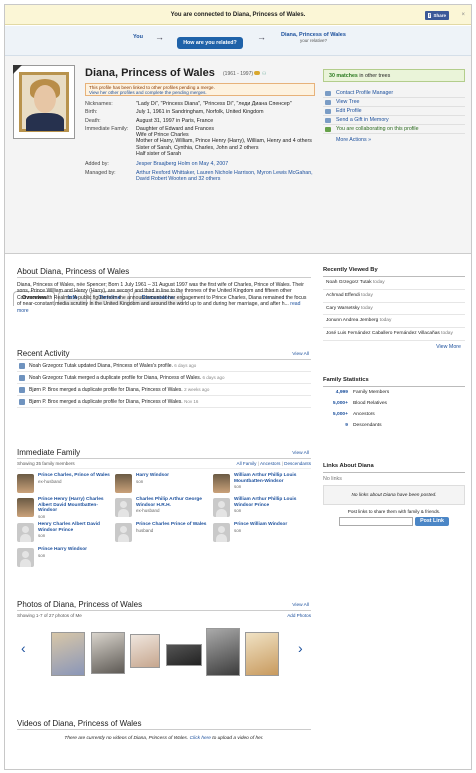 This screenshot has height=773, width=476. Describe the element at coordinates (300, 648) in the screenshot. I see `chevron-right-icon: ›` at that location.